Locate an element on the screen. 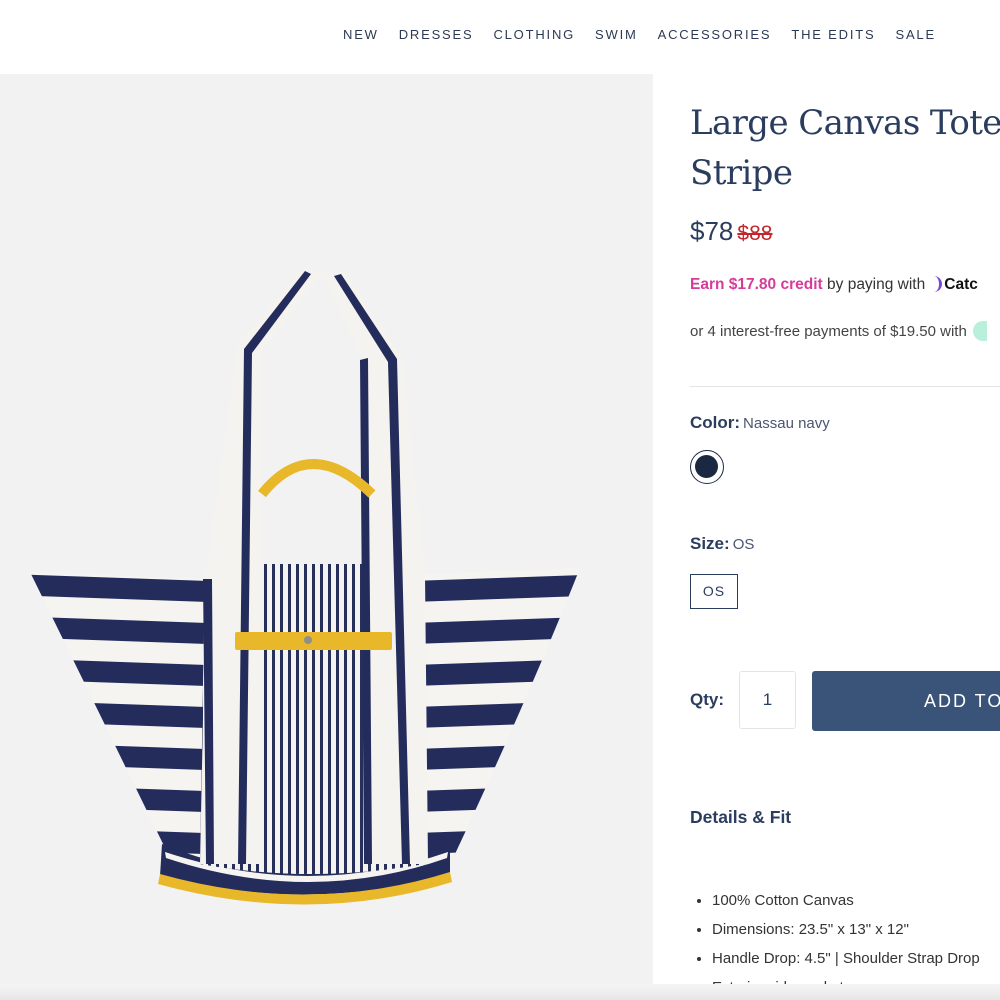 This screenshot has width=1000, height=1000. nav-item-new: NEW is located at coordinates (361, 34).